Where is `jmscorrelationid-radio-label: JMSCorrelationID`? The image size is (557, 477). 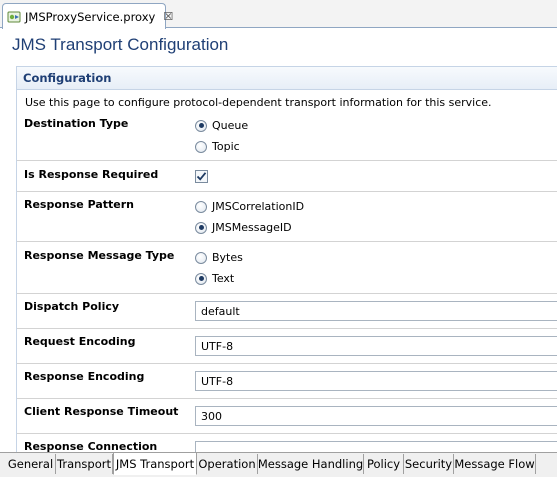
jmscorrelationid-radio-label: JMSCorrelationID is located at coordinates (258, 206).